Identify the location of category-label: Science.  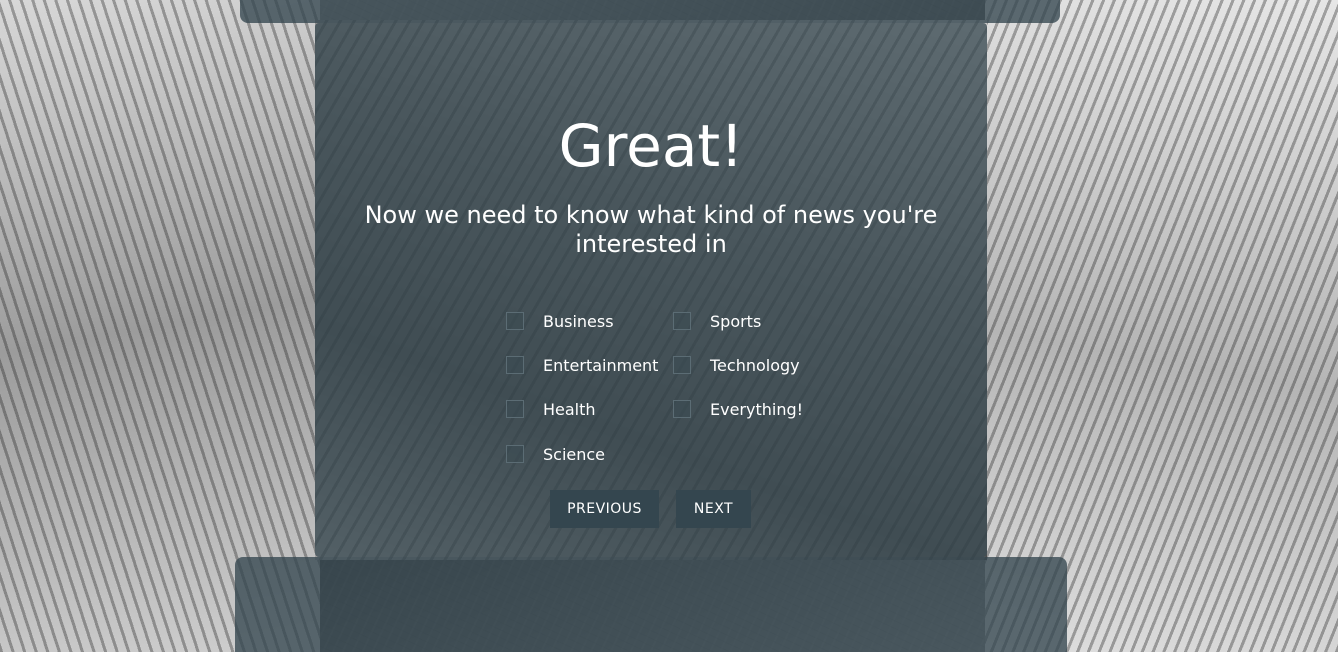
(574, 454).